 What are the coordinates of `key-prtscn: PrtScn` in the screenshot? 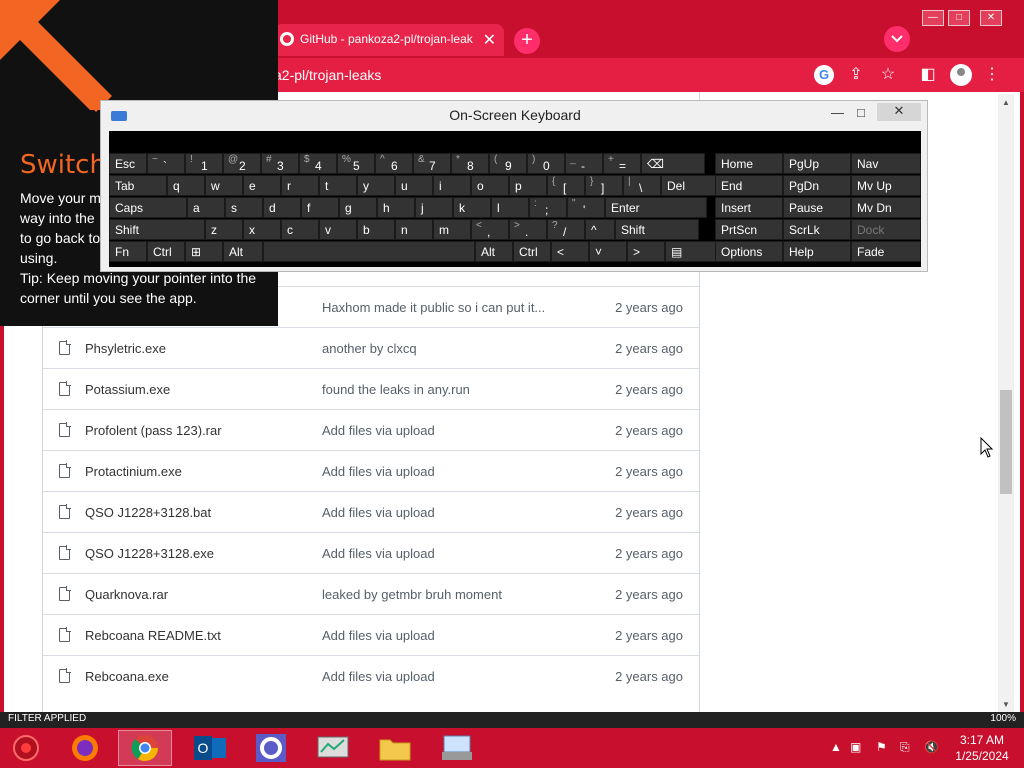 It's located at (749, 229).